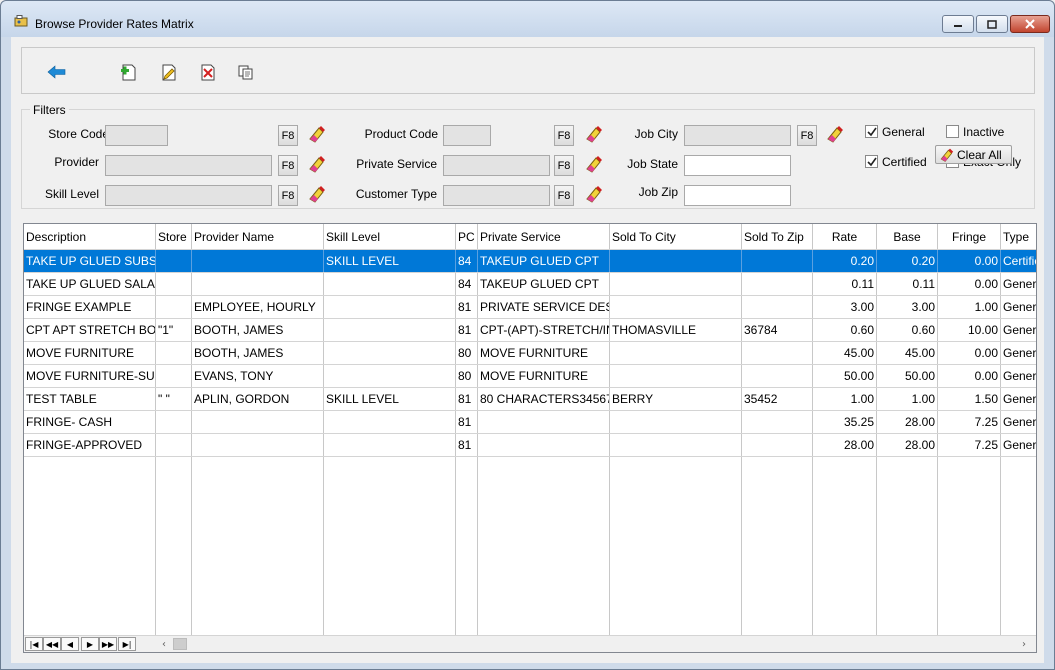  I want to click on job-state-label: Job State, so click(652, 164).